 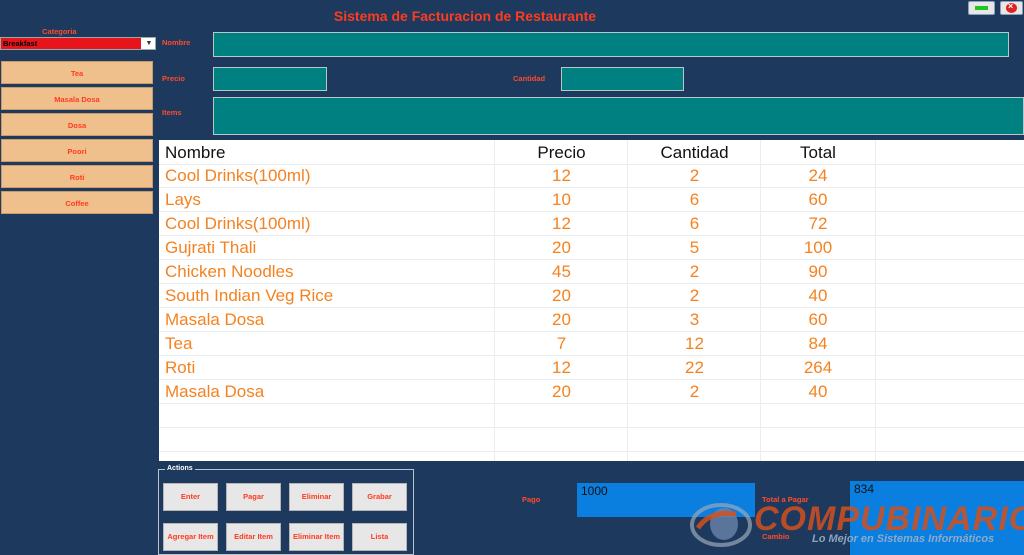 What do you see at coordinates (818, 153) in the screenshot?
I see `header-total: Total` at bounding box center [818, 153].